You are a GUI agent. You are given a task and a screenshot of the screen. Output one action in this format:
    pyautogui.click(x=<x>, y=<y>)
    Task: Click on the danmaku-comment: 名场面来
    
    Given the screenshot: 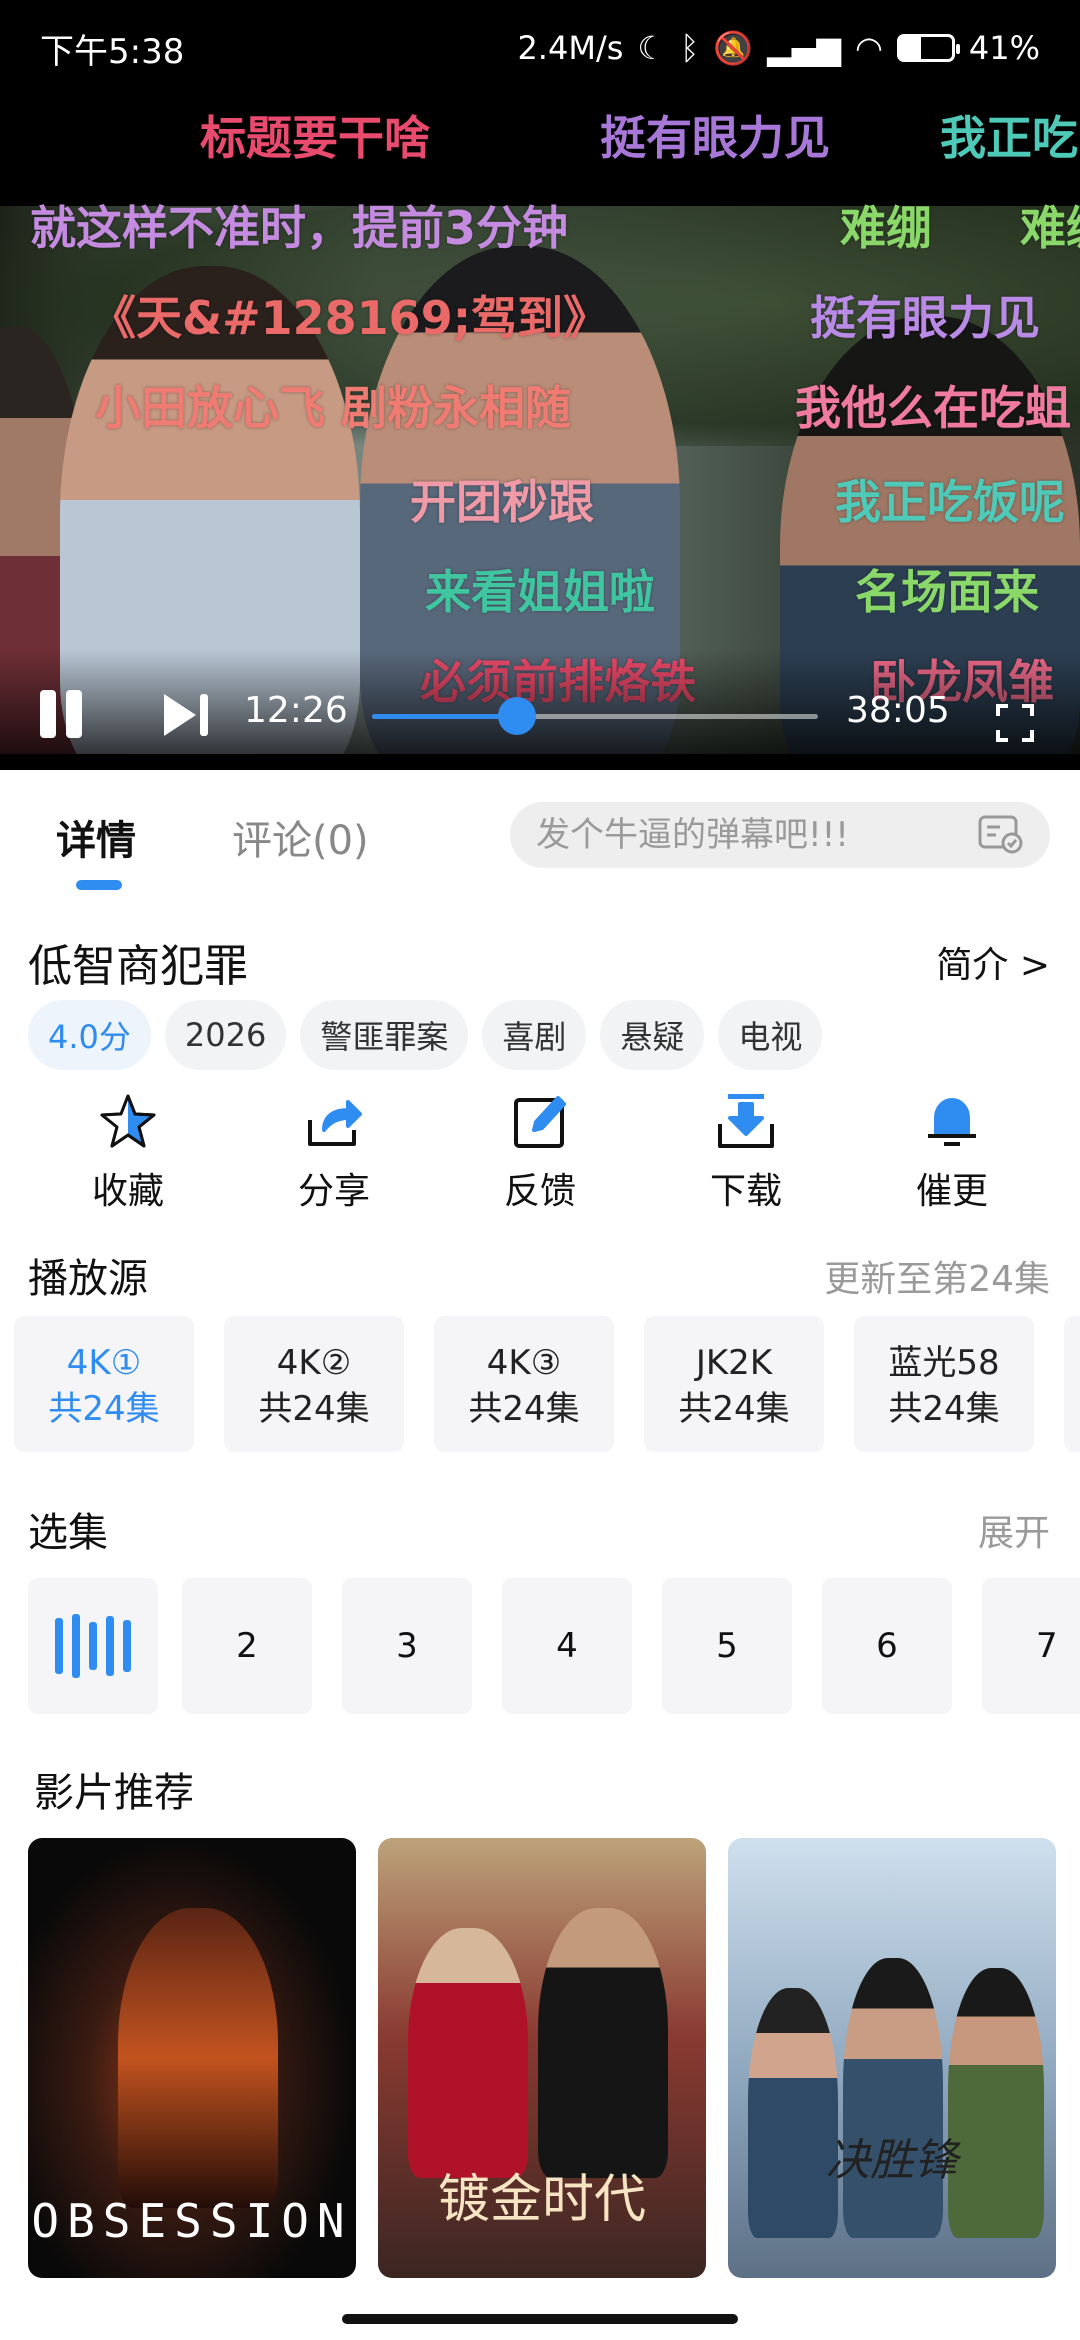 What is the action you would take?
    pyautogui.click(x=947, y=592)
    